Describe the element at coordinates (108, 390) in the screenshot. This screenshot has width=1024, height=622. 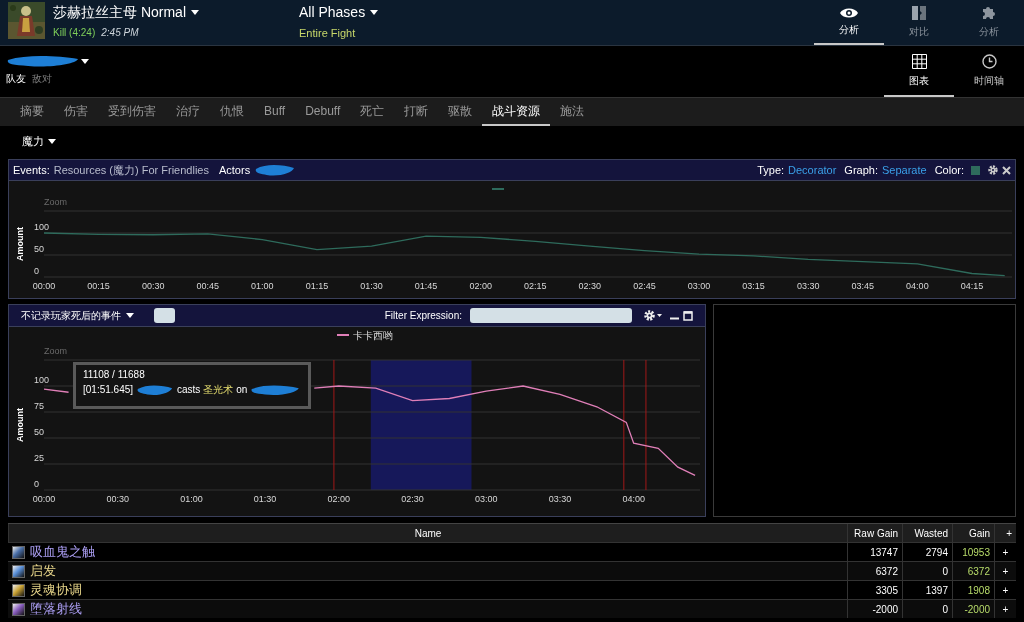
I see `tooltip-timestamp: [01:51.645]` at that location.